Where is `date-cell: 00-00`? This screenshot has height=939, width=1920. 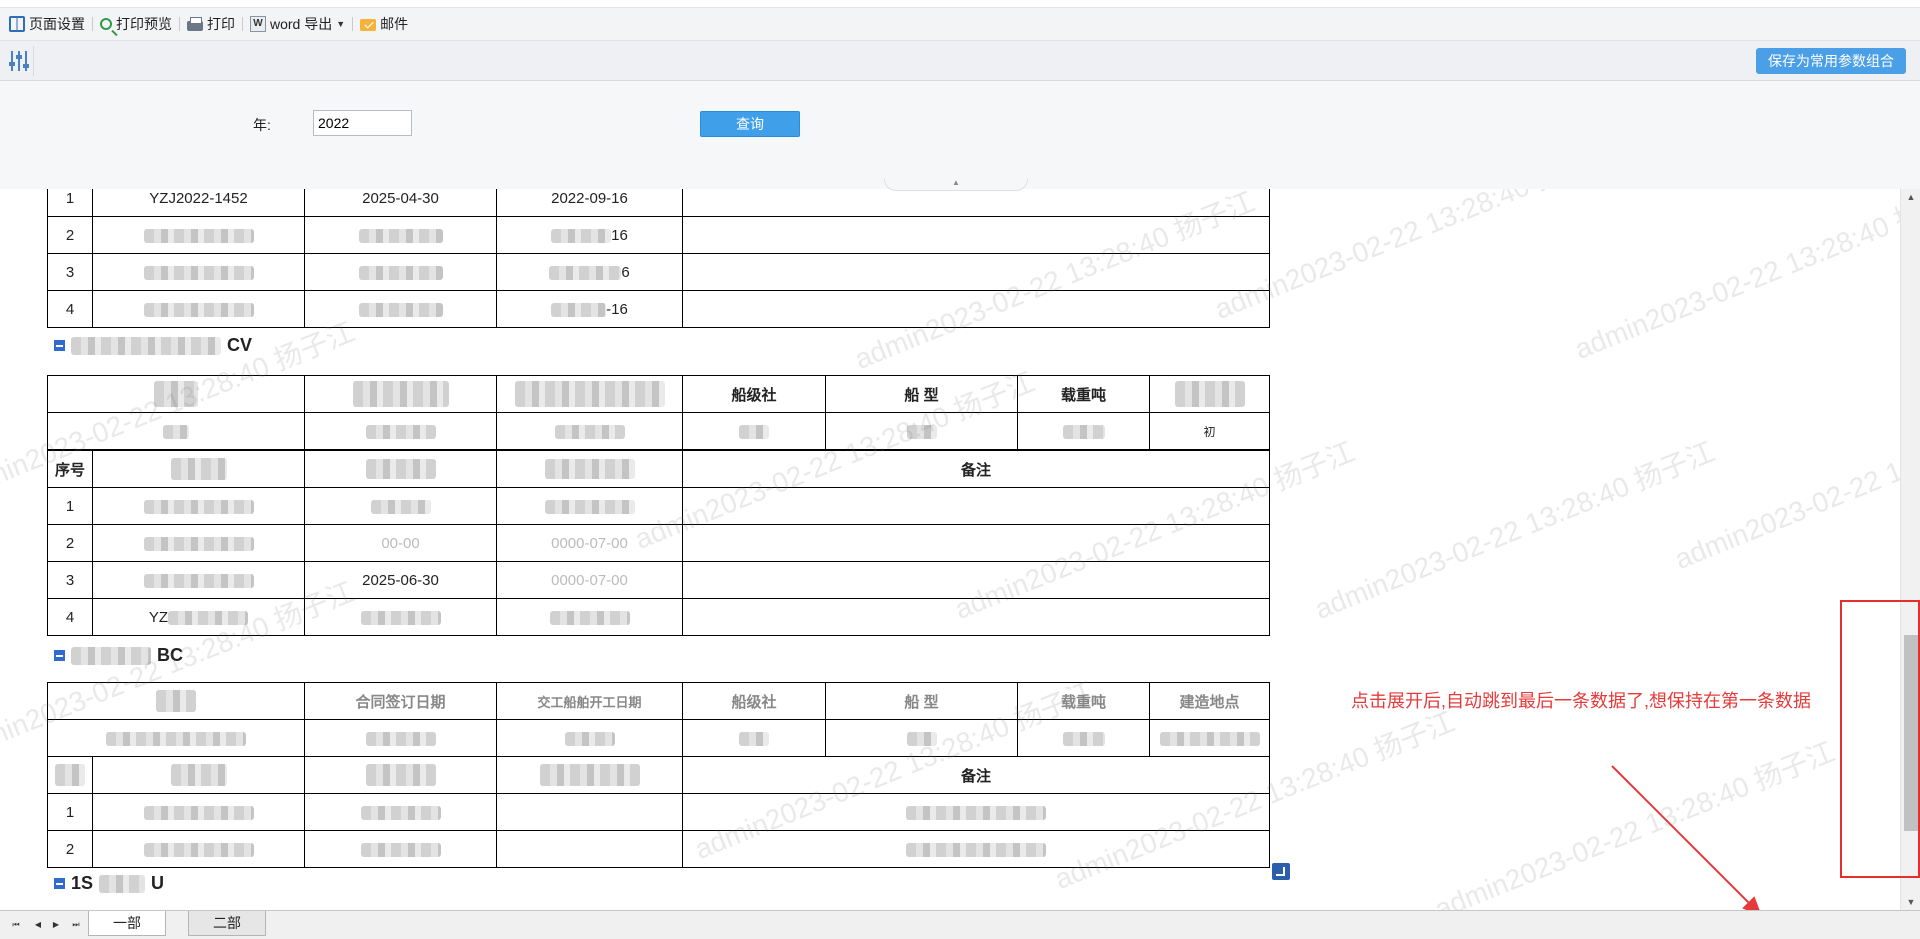 date-cell: 00-00 is located at coordinates (400, 543).